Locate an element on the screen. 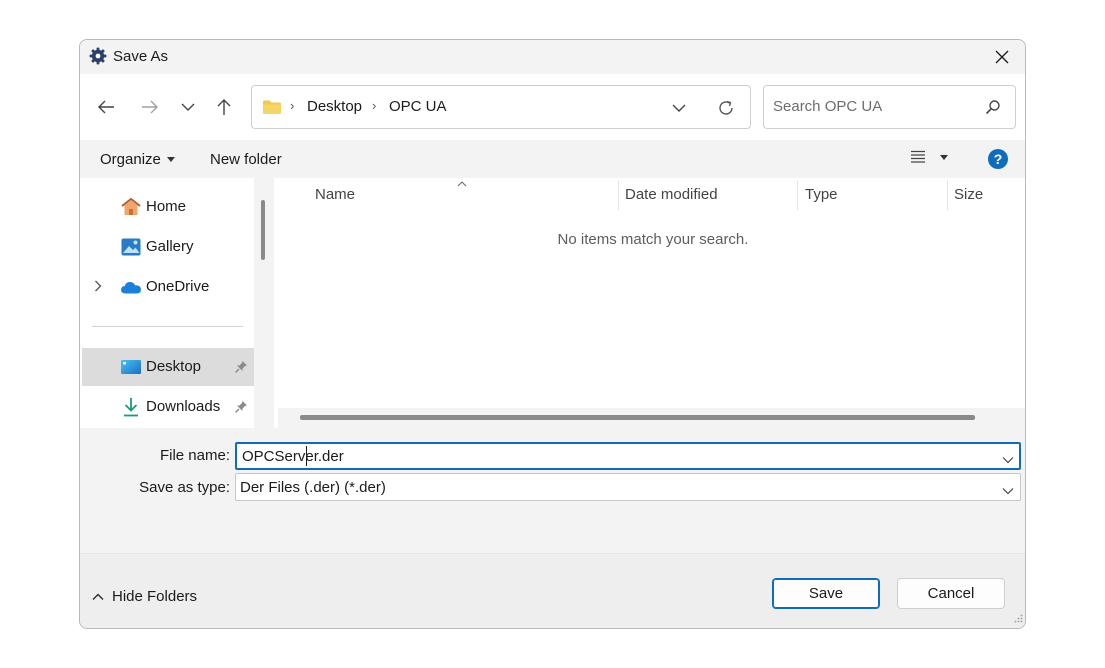  sidebar-divider is located at coordinates (167, 326).